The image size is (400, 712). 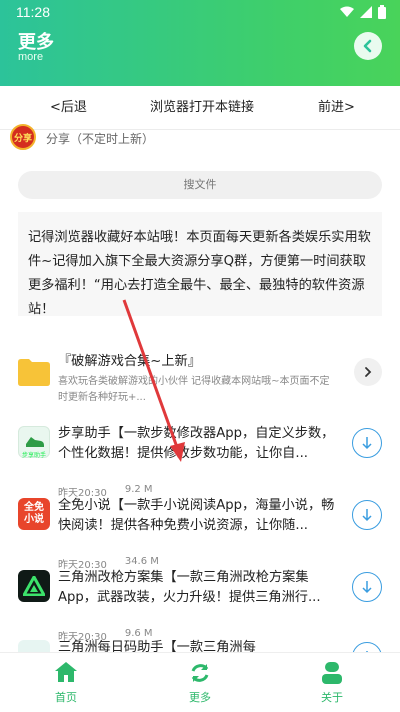 I want to click on share-logo-text: 分享, so click(x=22, y=138).